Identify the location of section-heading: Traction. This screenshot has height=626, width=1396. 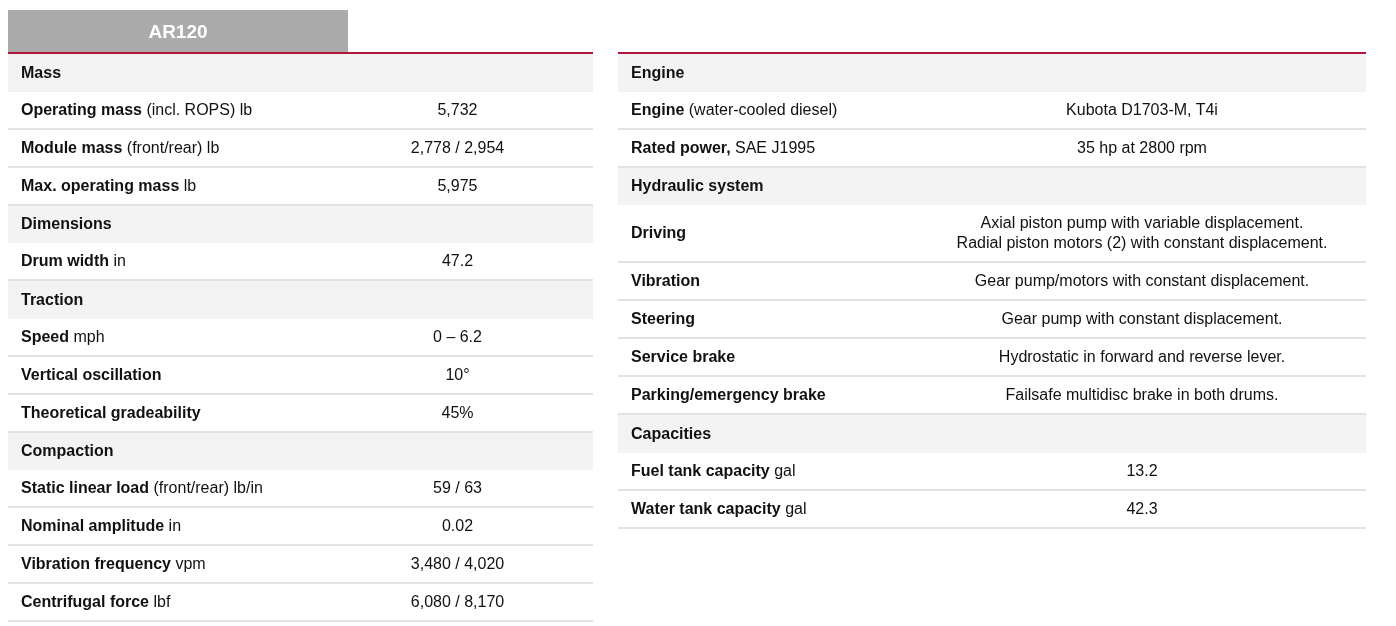
(300, 300).